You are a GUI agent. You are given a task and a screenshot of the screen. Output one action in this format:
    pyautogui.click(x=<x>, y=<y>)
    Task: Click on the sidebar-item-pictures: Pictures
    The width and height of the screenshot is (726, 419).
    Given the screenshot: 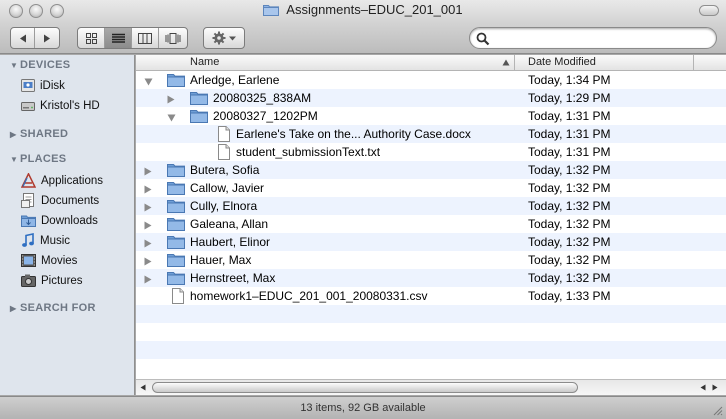 What is the action you would take?
    pyautogui.click(x=52, y=280)
    